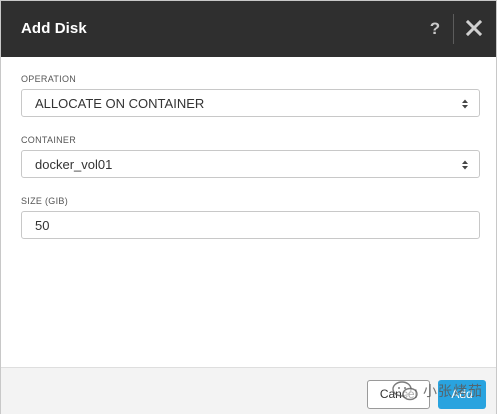 Image resolution: width=497 pixels, height=414 pixels. What do you see at coordinates (45, 201) in the screenshot?
I see `size-label: SIZE (GIB)` at bounding box center [45, 201].